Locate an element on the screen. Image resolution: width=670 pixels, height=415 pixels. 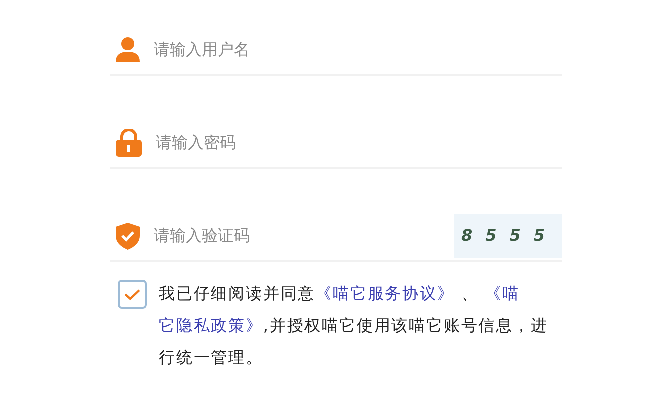
policy-link: 《喵它服务协议》 is located at coordinates (385, 293).